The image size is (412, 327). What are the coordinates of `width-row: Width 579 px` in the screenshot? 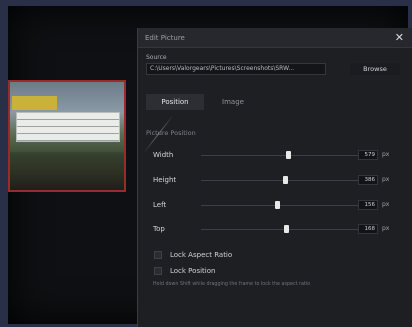 It's located at (280, 155).